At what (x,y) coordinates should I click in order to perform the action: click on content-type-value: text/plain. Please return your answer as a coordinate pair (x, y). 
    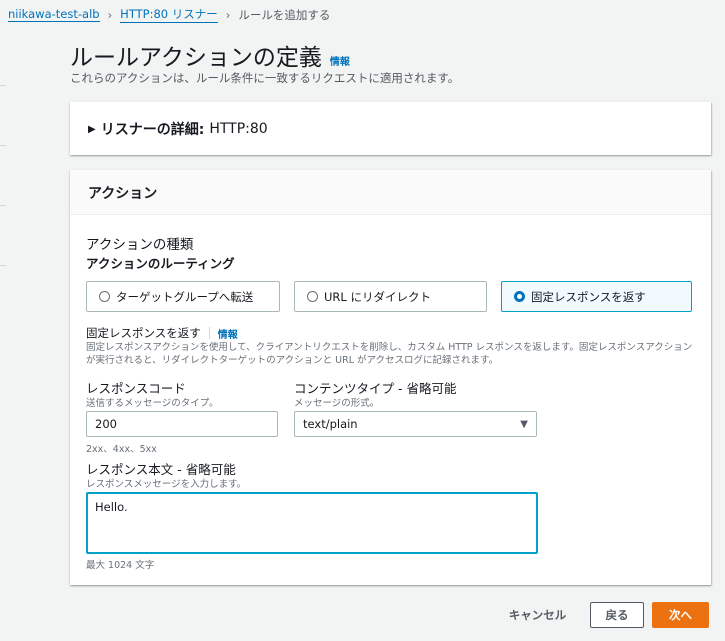
    Looking at the image, I should click on (330, 424).